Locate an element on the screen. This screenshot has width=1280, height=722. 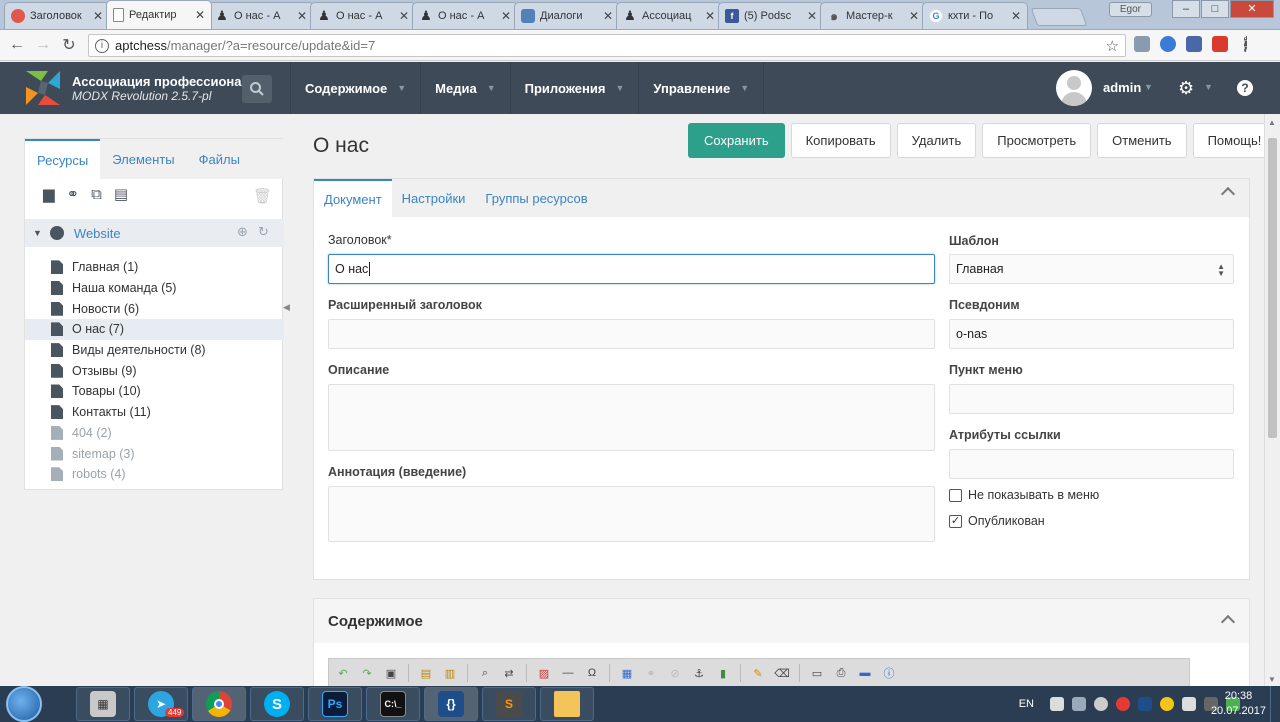
delete-button: Удалить is located at coordinates (936, 140).